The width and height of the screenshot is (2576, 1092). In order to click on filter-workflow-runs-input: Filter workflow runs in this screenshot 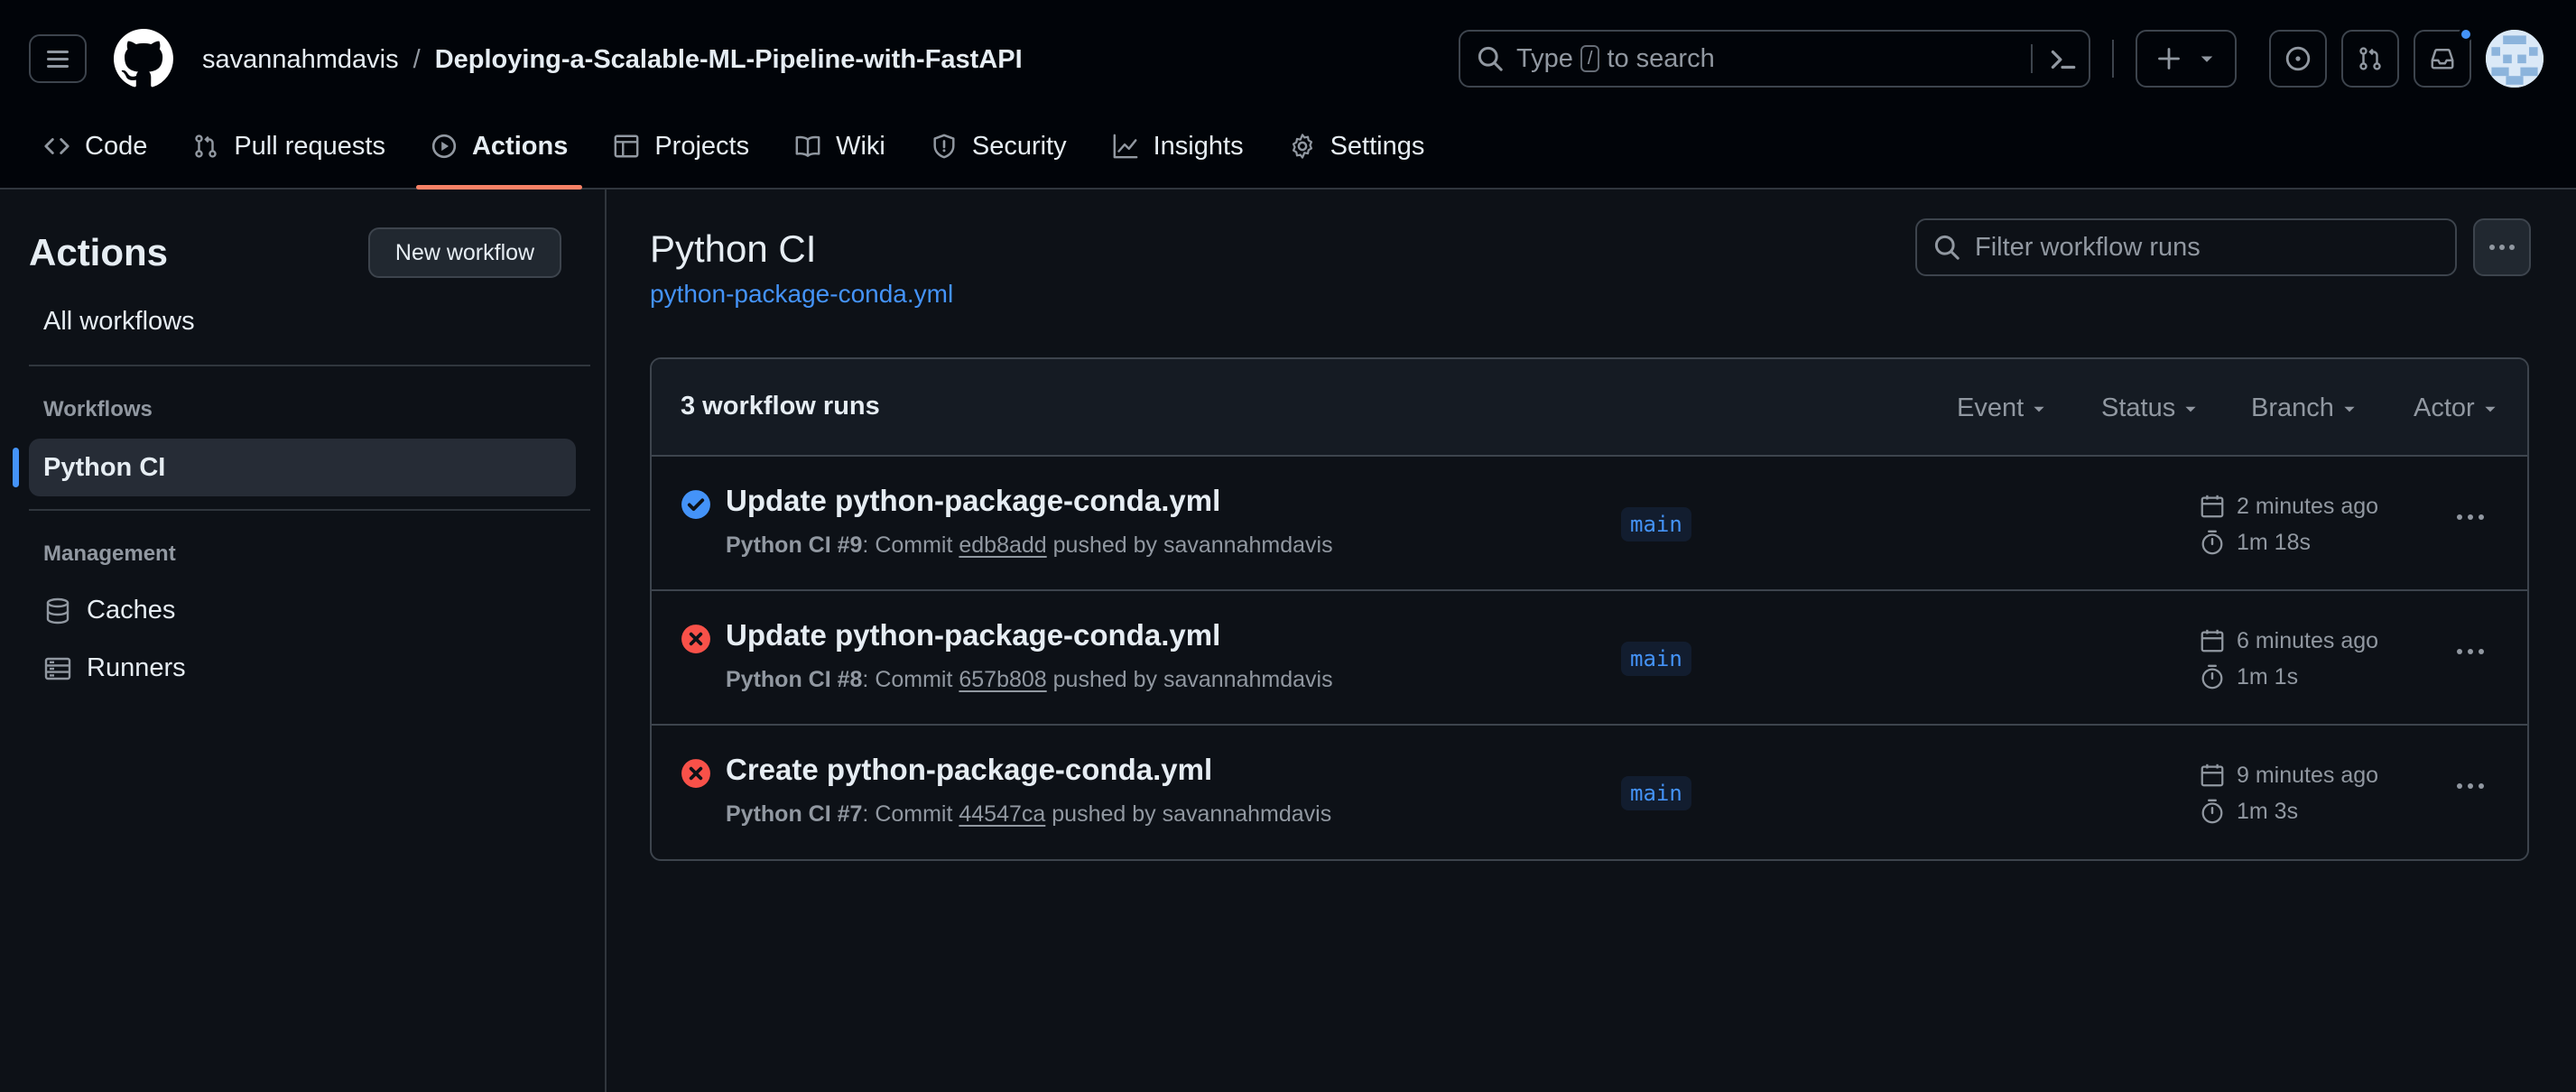, I will do `click(2186, 247)`.